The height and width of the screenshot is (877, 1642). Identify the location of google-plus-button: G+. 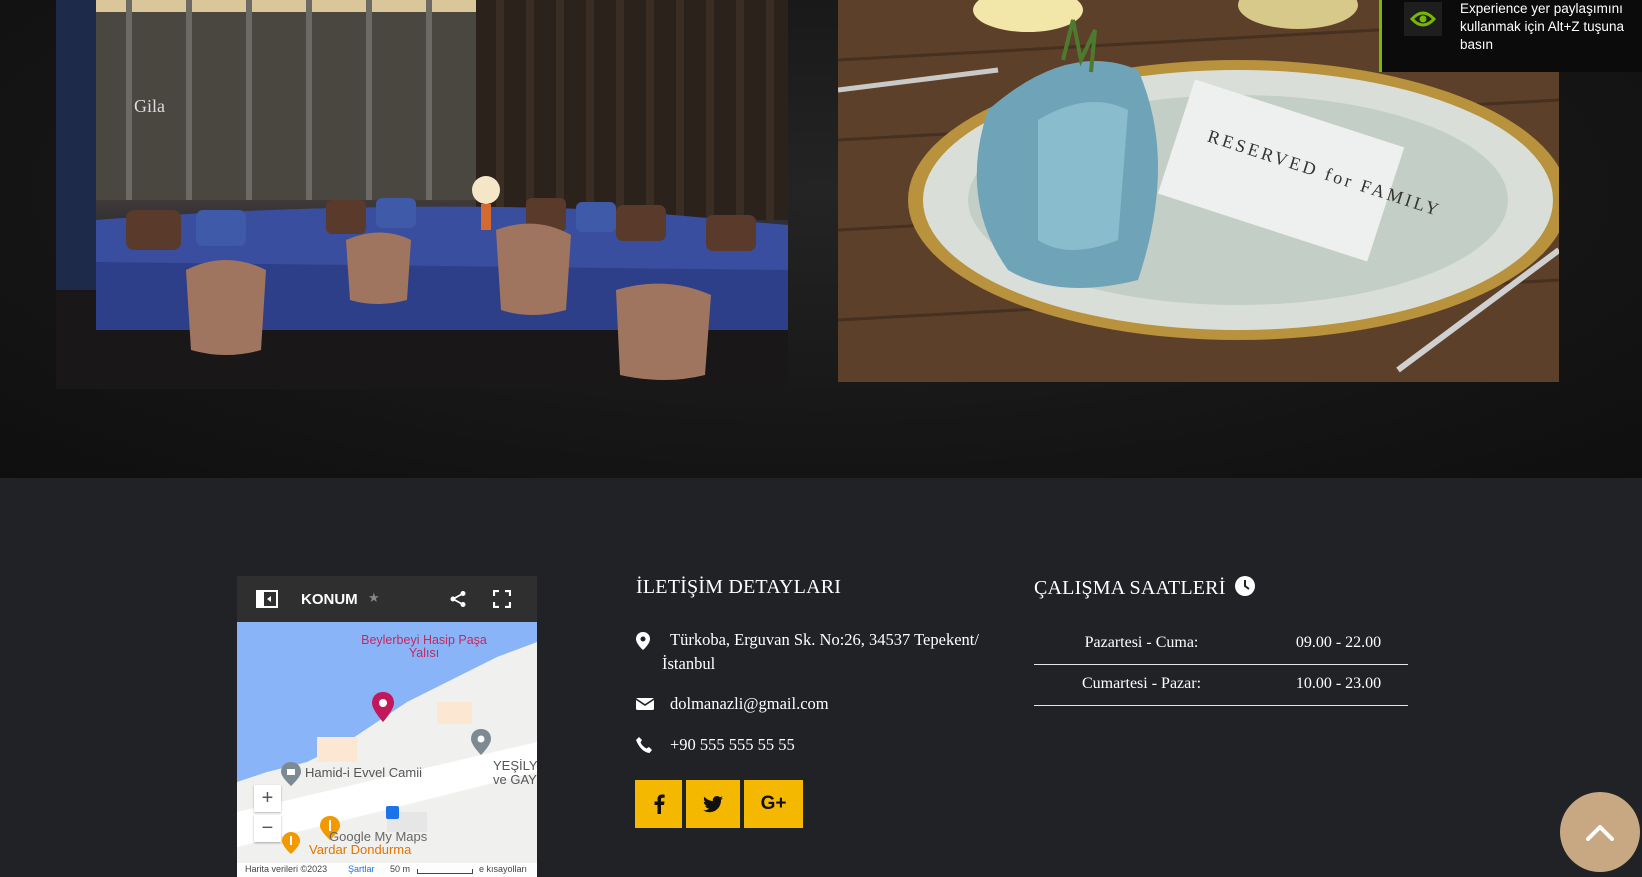
(773, 804).